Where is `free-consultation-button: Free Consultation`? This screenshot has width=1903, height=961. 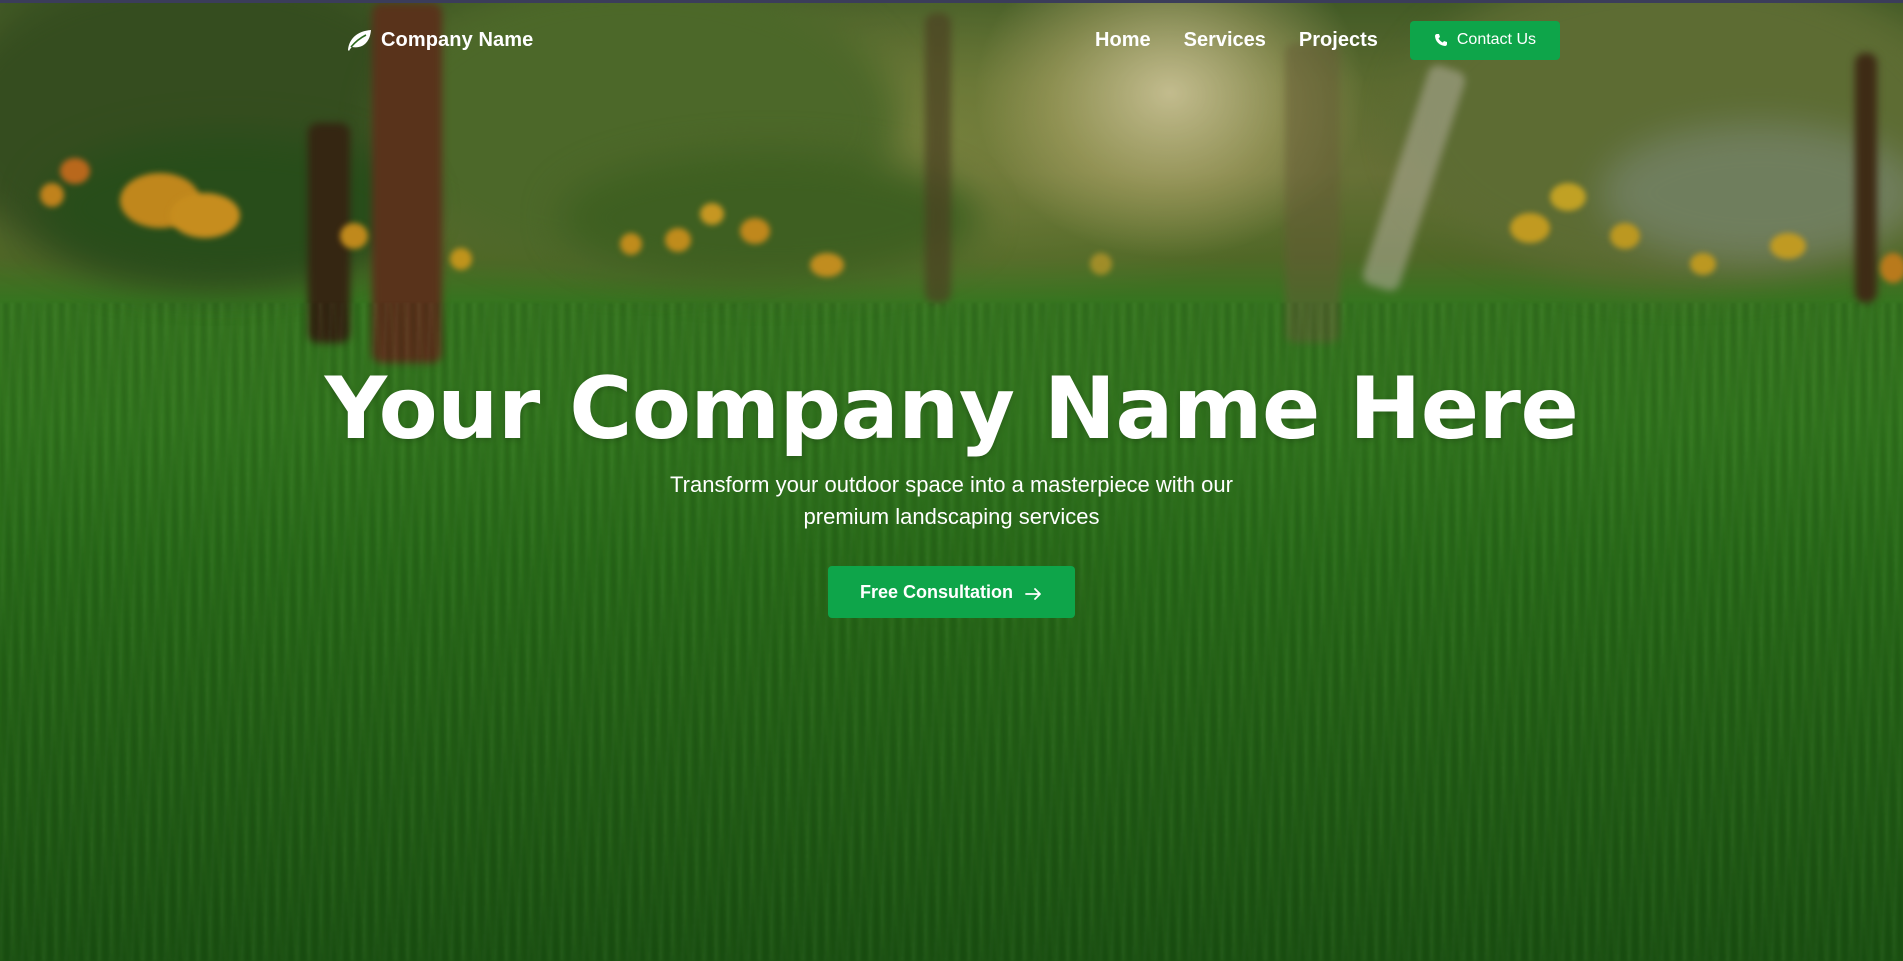
free-consultation-button: Free Consultation is located at coordinates (951, 592).